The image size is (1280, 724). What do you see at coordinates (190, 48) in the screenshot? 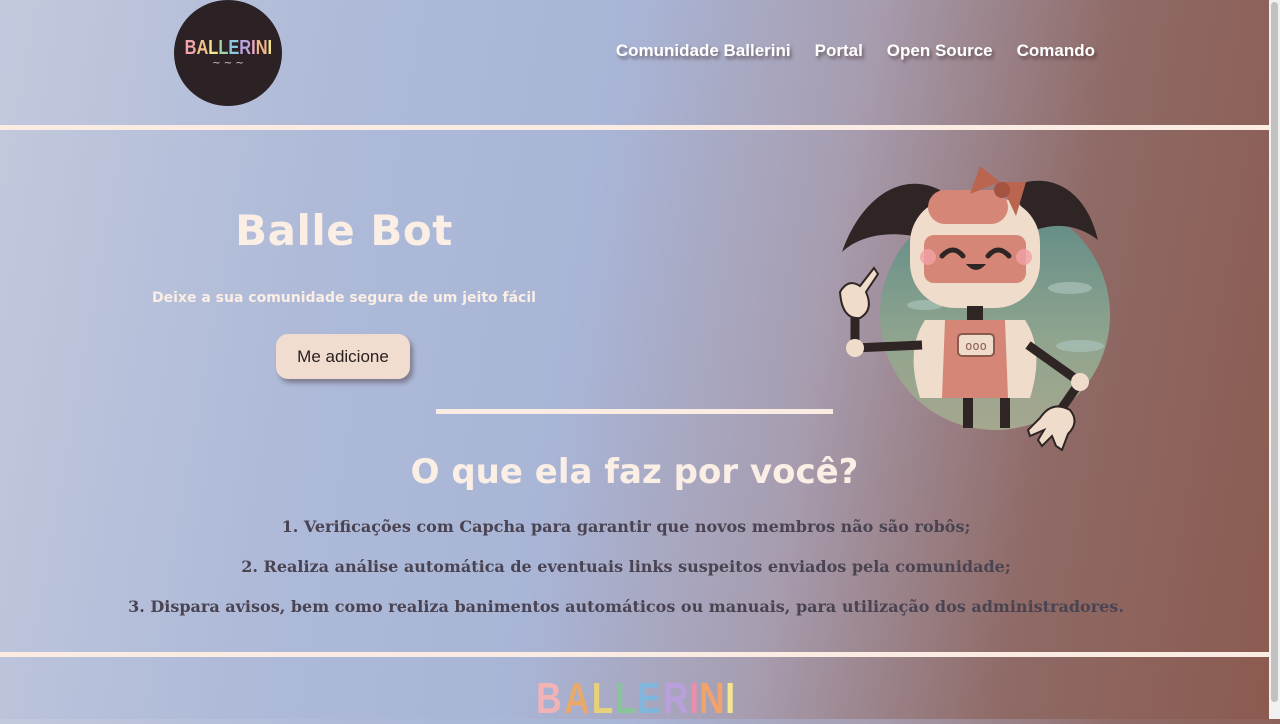
I see `logo-letter: B` at bounding box center [190, 48].